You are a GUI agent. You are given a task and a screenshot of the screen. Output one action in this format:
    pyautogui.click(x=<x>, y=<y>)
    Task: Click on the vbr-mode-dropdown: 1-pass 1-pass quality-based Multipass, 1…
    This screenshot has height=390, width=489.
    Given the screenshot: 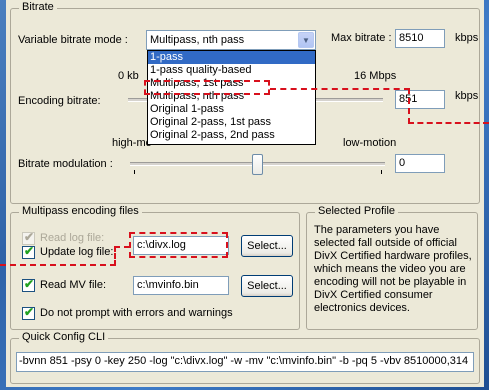 What is the action you would take?
    pyautogui.click(x=231, y=97)
    